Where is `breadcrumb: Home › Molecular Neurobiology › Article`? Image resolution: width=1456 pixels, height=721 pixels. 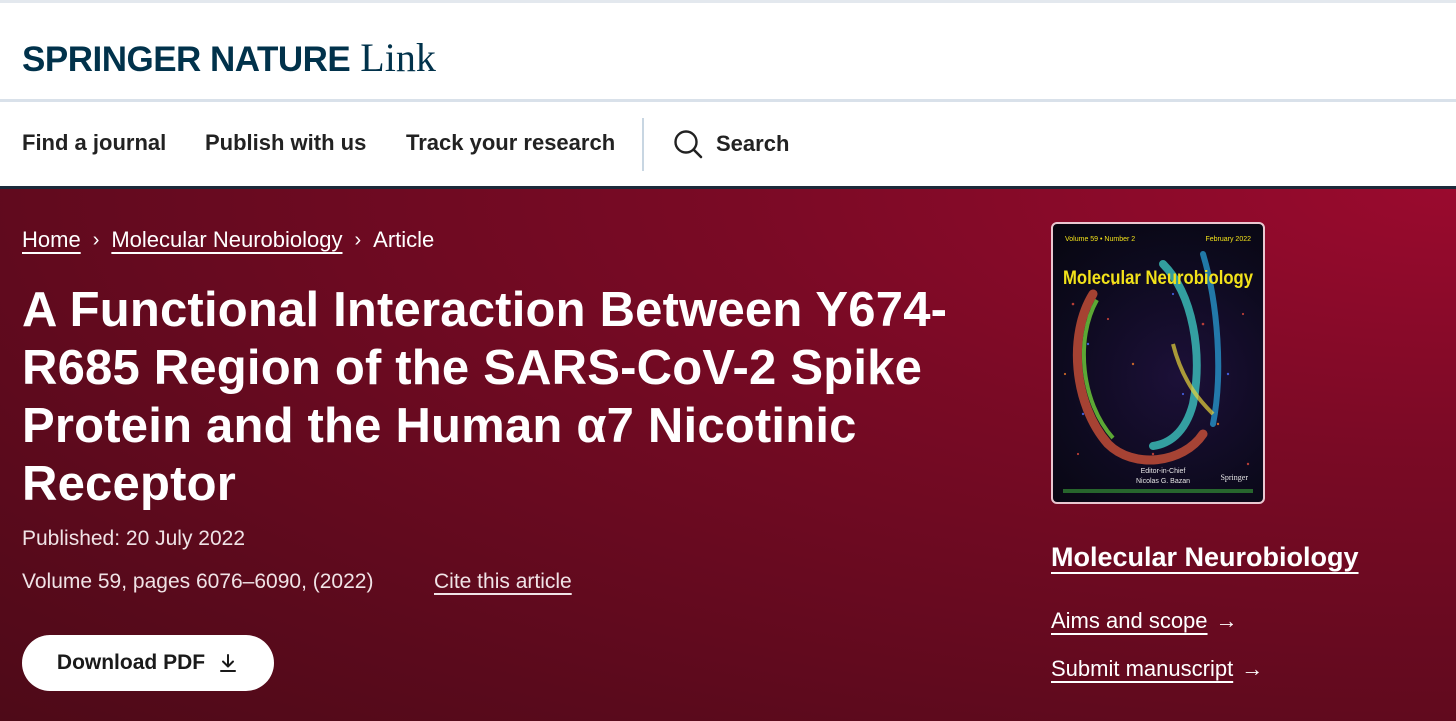 breadcrumb: Home › Molecular Neurobiology › Article is located at coordinates (228, 240).